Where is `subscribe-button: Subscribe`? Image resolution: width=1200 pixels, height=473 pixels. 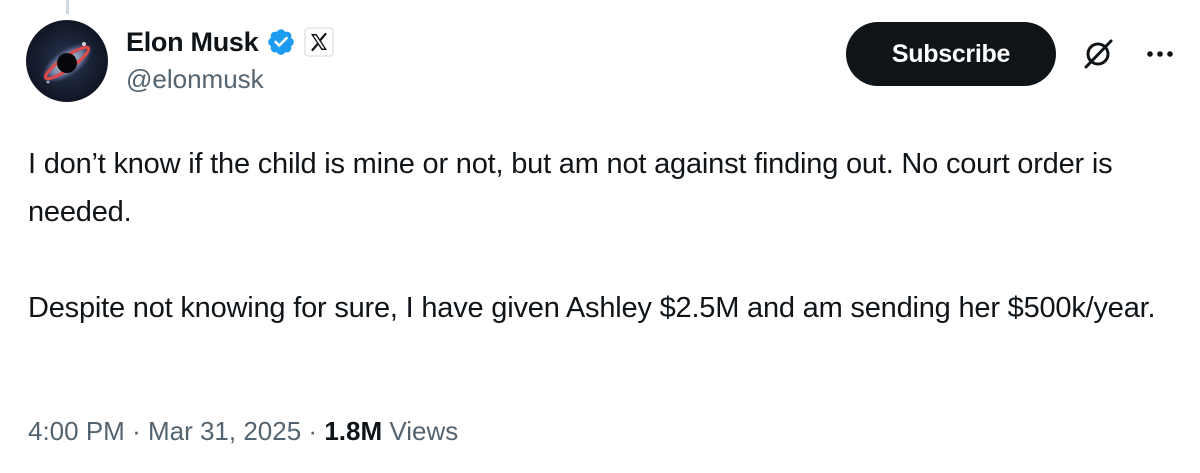
subscribe-button: Subscribe is located at coordinates (951, 54).